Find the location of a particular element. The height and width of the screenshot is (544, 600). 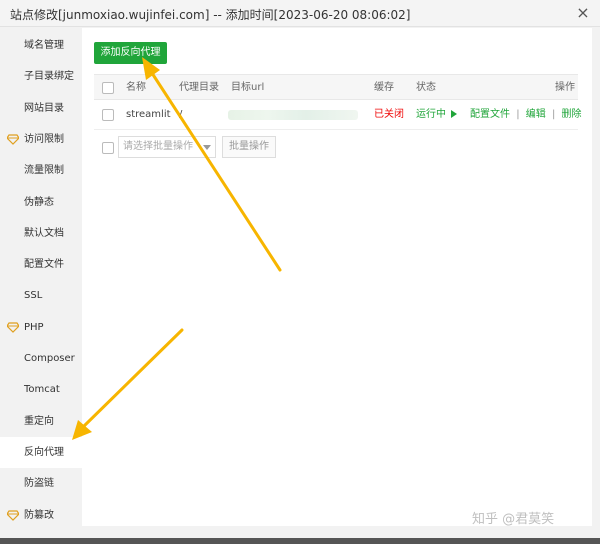

table-row: streamlit / 已关闭 运行中 配置文件 | 编辑 | 删除 is located at coordinates (338, 115).